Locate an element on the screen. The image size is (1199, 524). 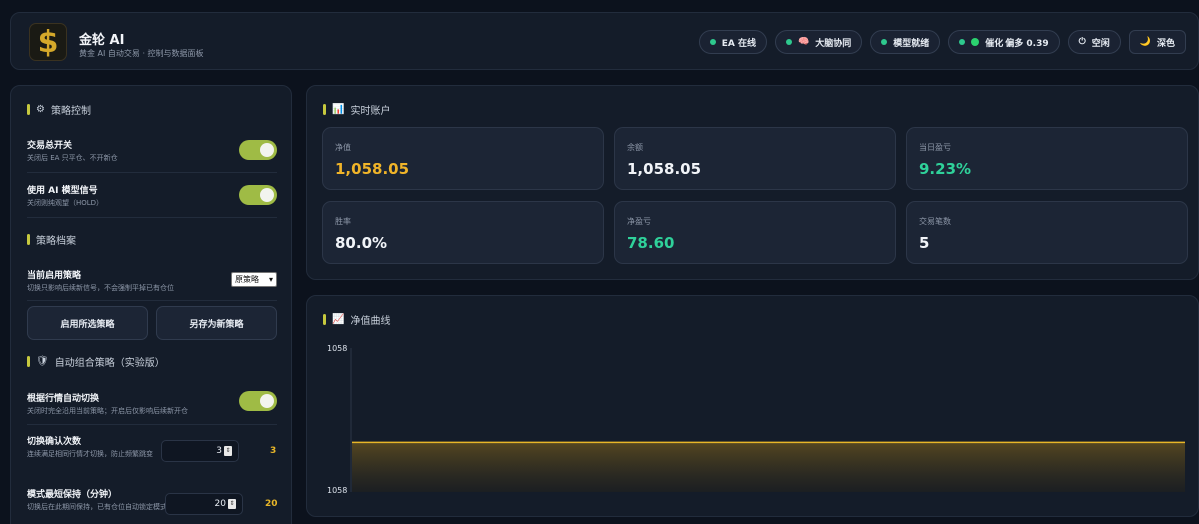
confirm-count-value: 3 is located at coordinates (219, 451).